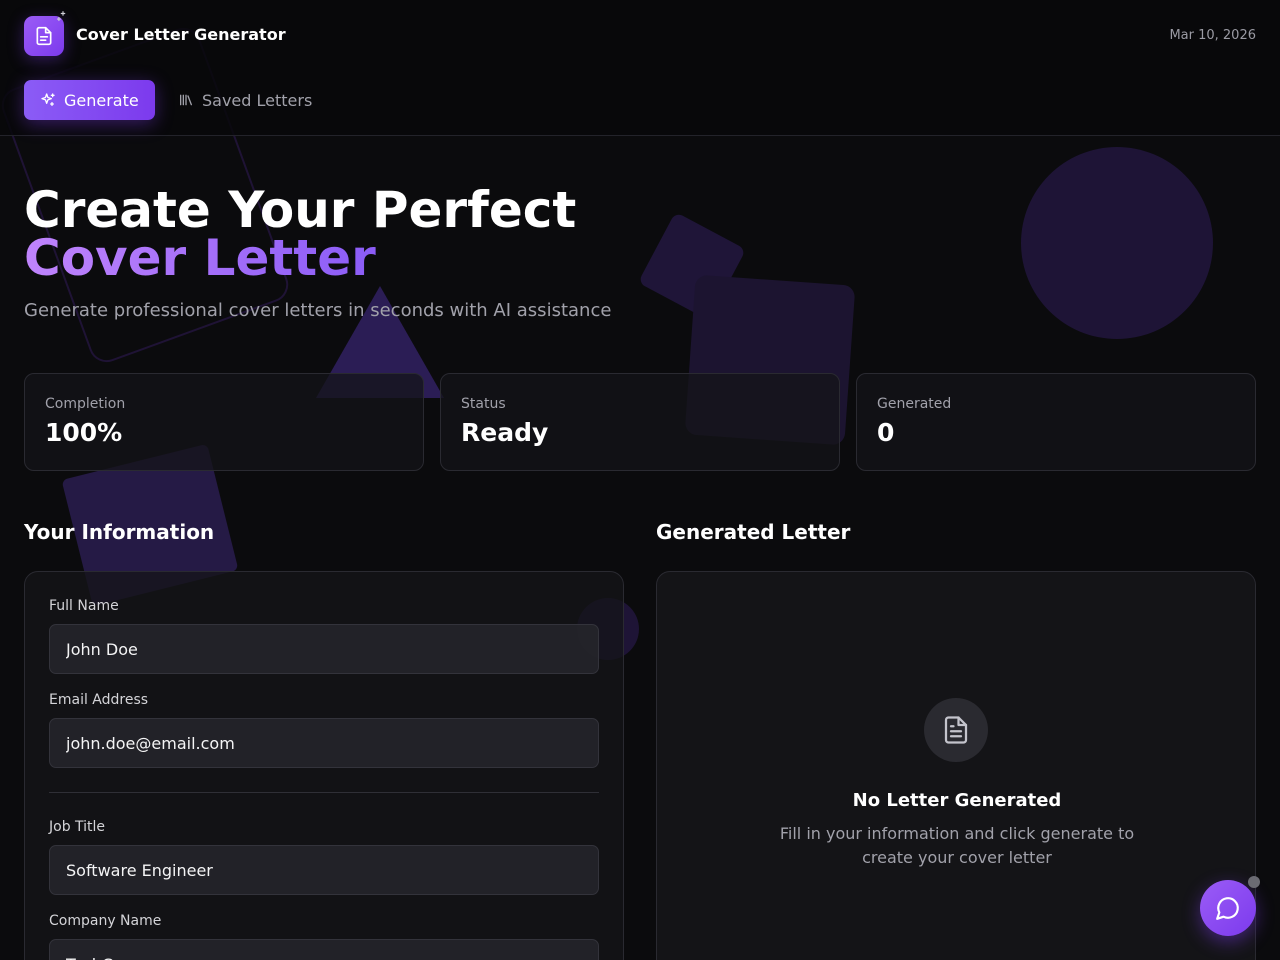 Image resolution: width=1280 pixels, height=960 pixels. Describe the element at coordinates (84, 432) in the screenshot. I see `stat-value: 100%` at that location.